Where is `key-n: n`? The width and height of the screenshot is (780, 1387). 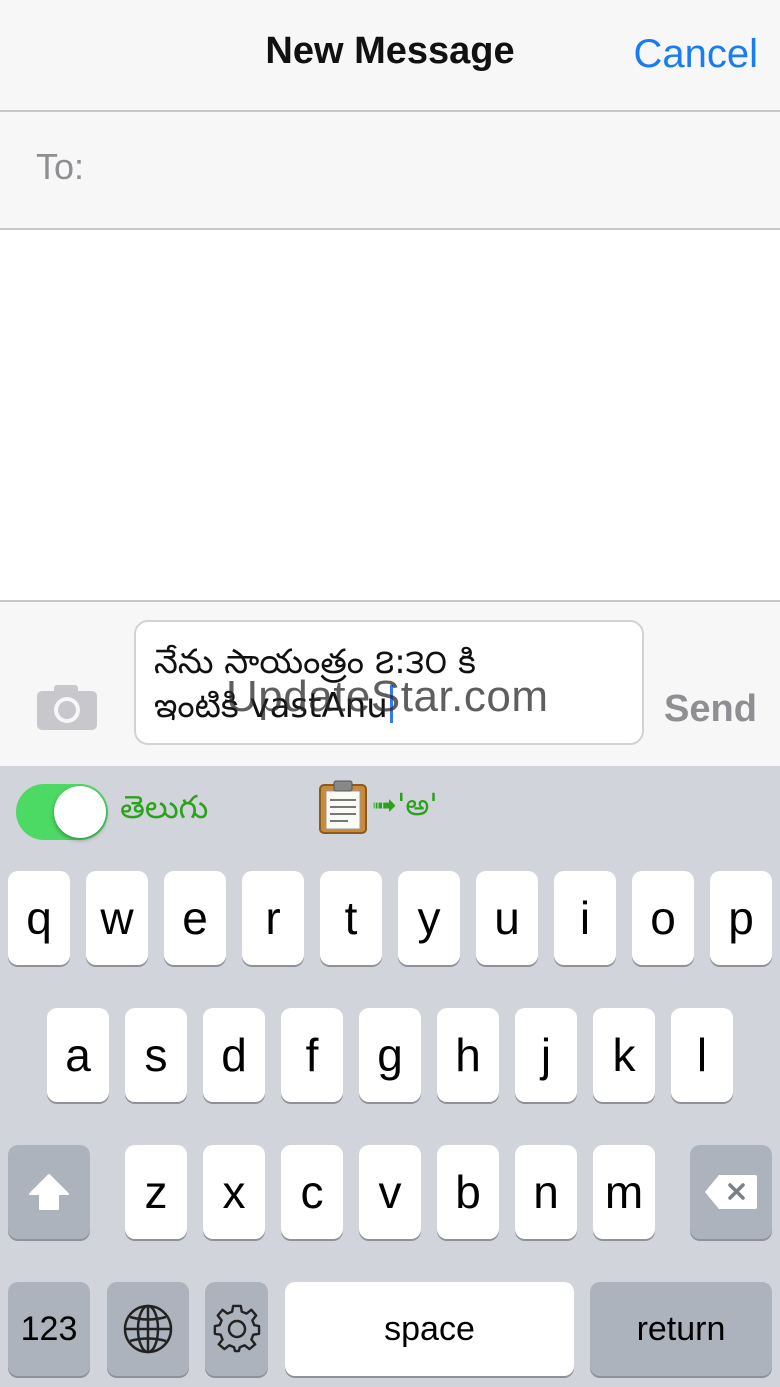
key-n: n is located at coordinates (546, 1192).